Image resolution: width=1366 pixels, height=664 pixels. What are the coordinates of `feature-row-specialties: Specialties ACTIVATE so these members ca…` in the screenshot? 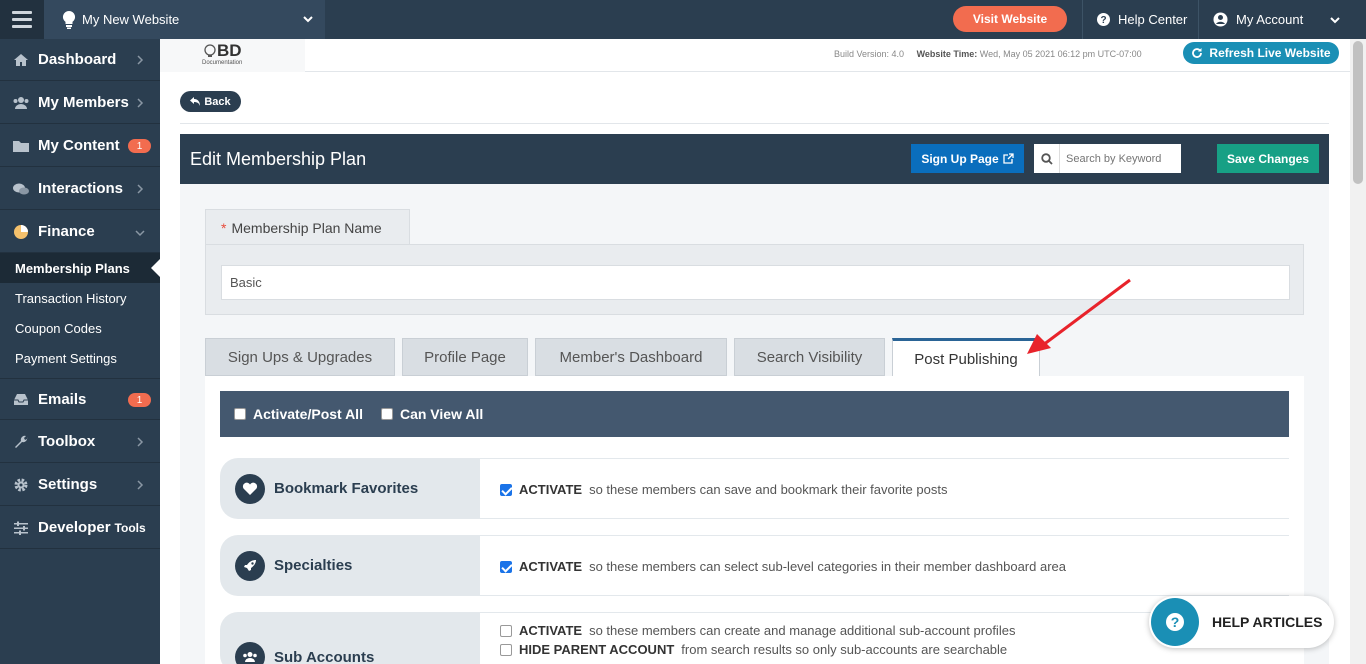 It's located at (754, 565).